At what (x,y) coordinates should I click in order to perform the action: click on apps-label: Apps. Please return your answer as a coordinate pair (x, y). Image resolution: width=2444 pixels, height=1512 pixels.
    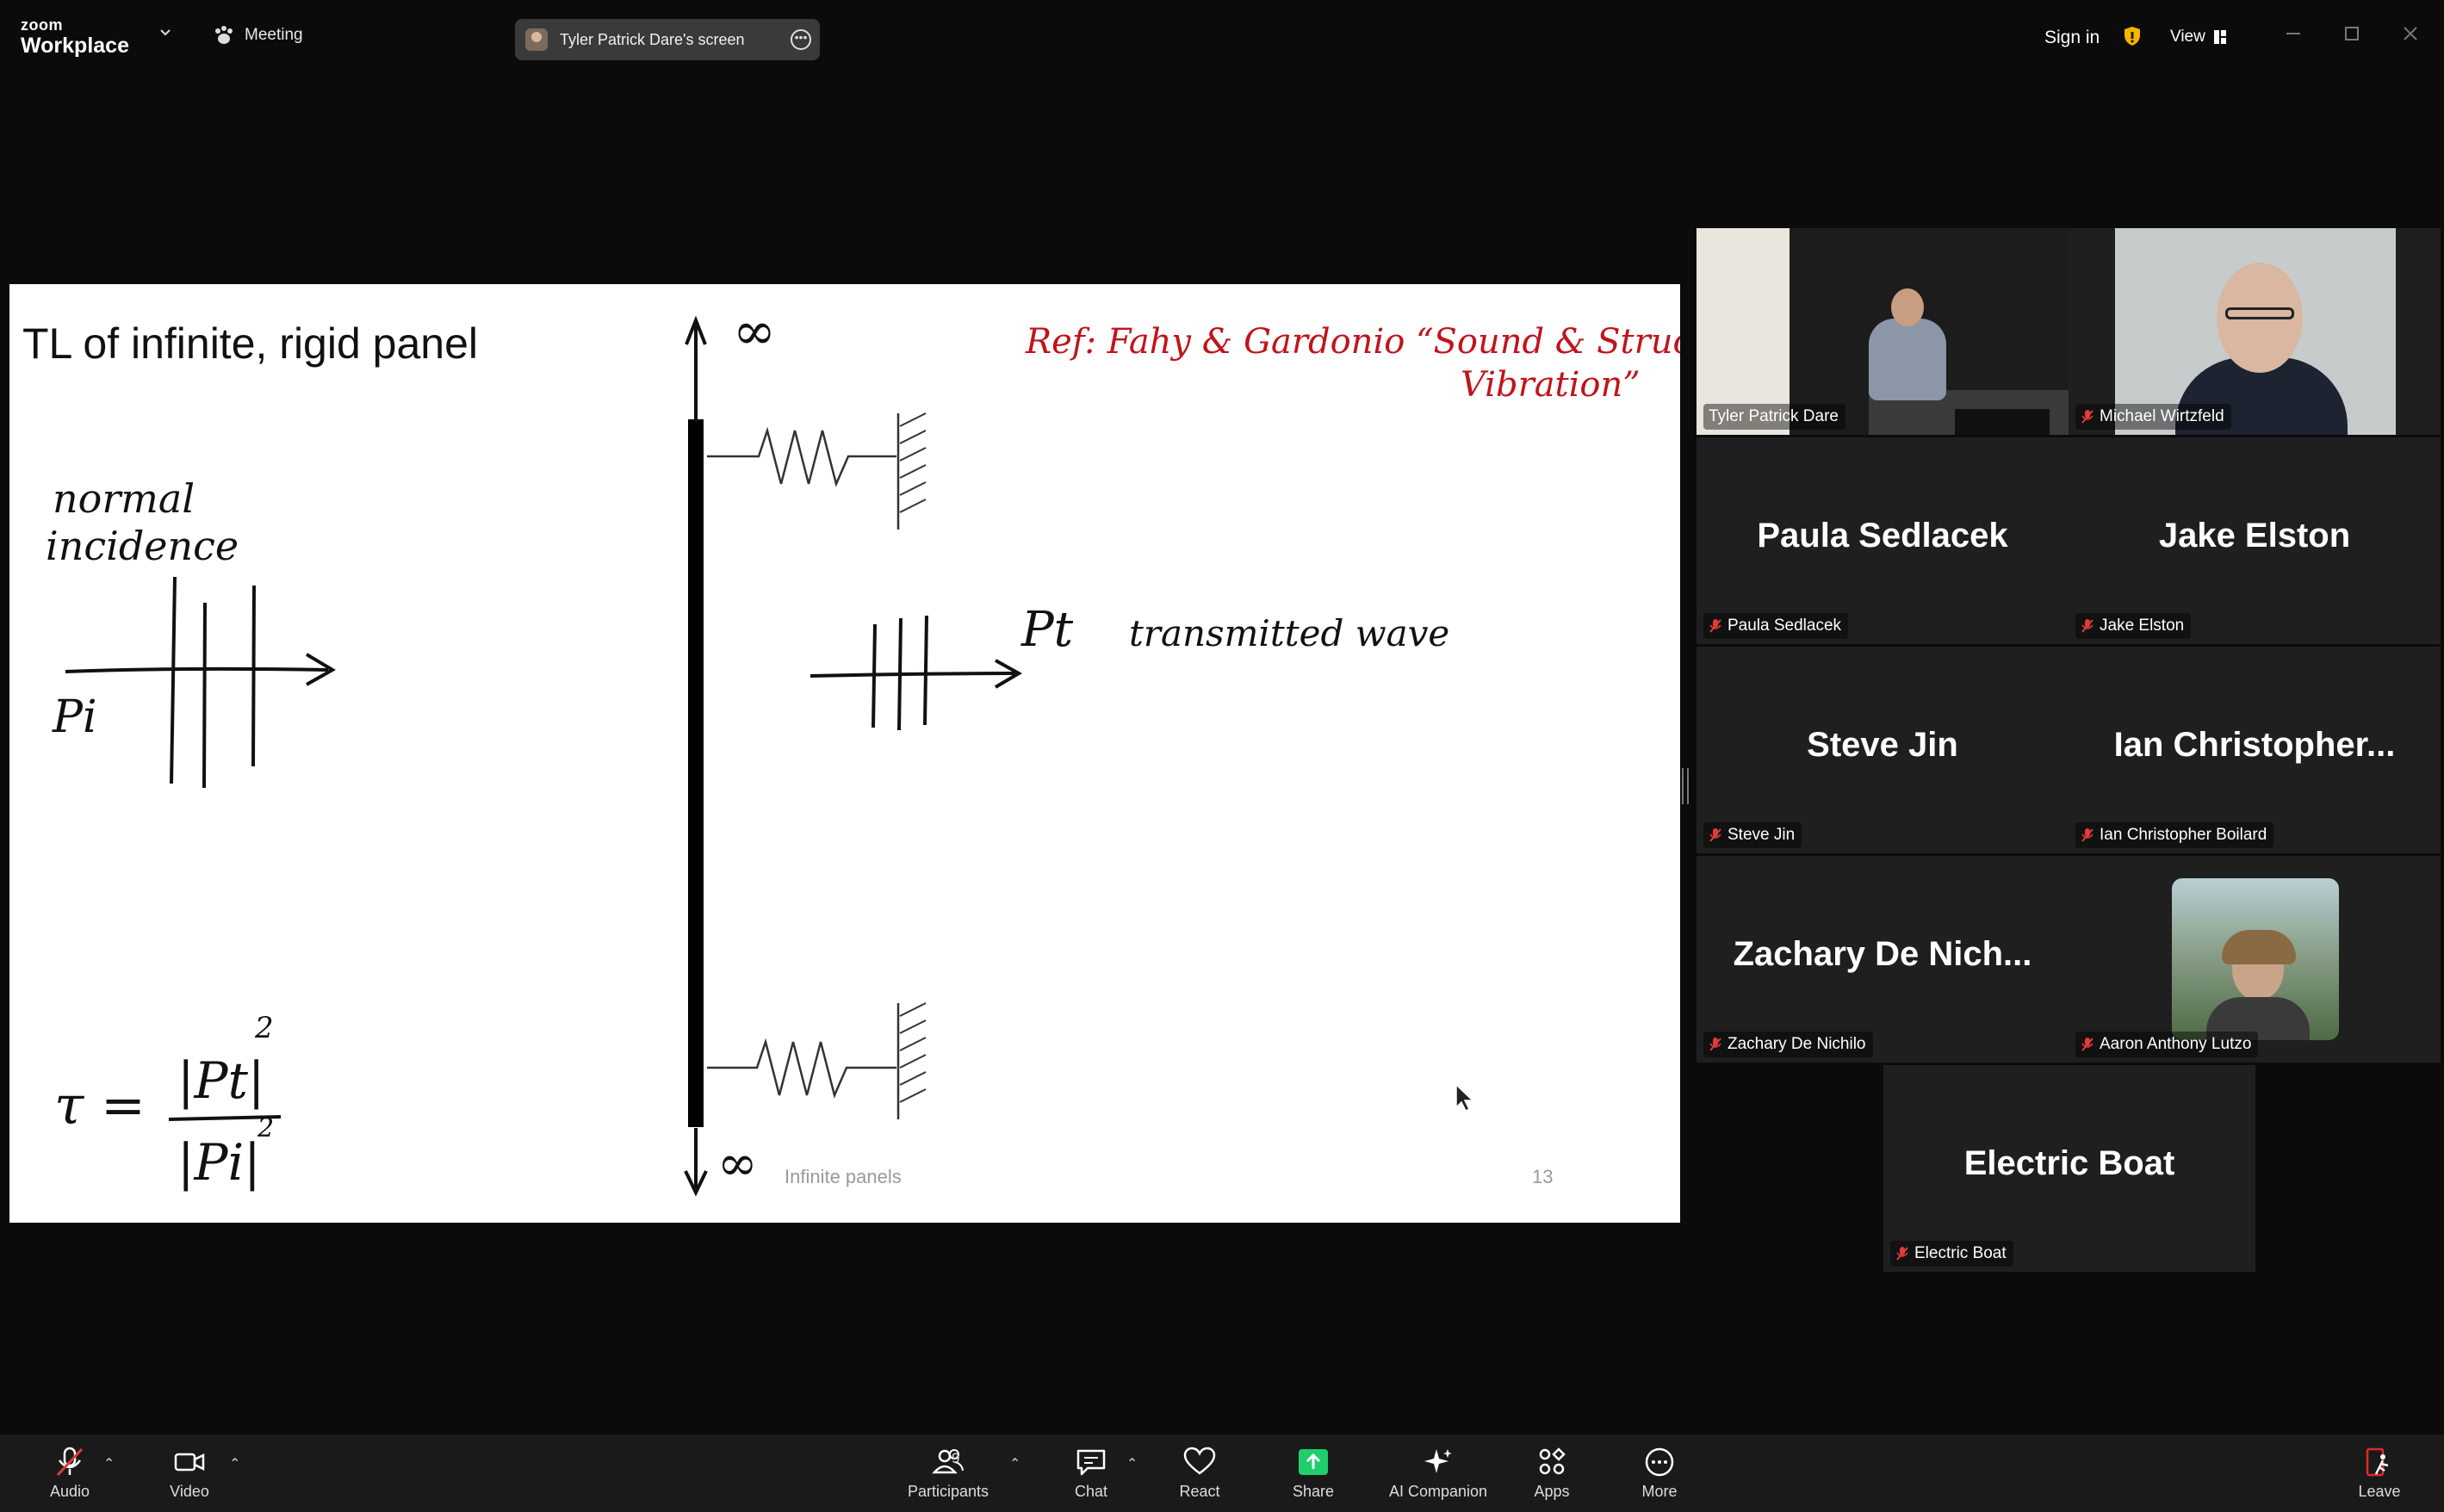
    Looking at the image, I should click on (1552, 1491).